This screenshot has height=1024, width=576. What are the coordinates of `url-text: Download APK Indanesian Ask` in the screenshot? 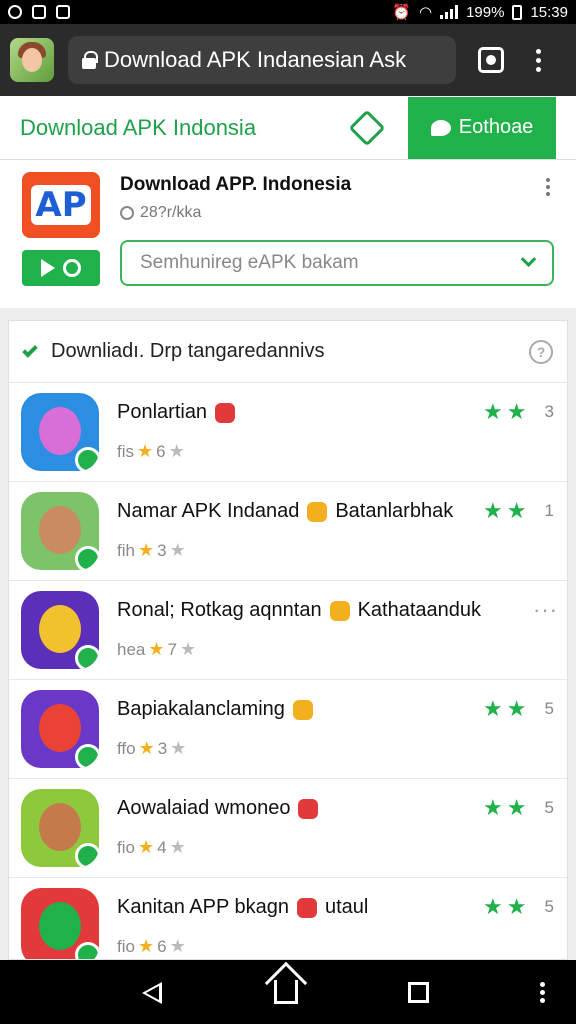 It's located at (255, 59).